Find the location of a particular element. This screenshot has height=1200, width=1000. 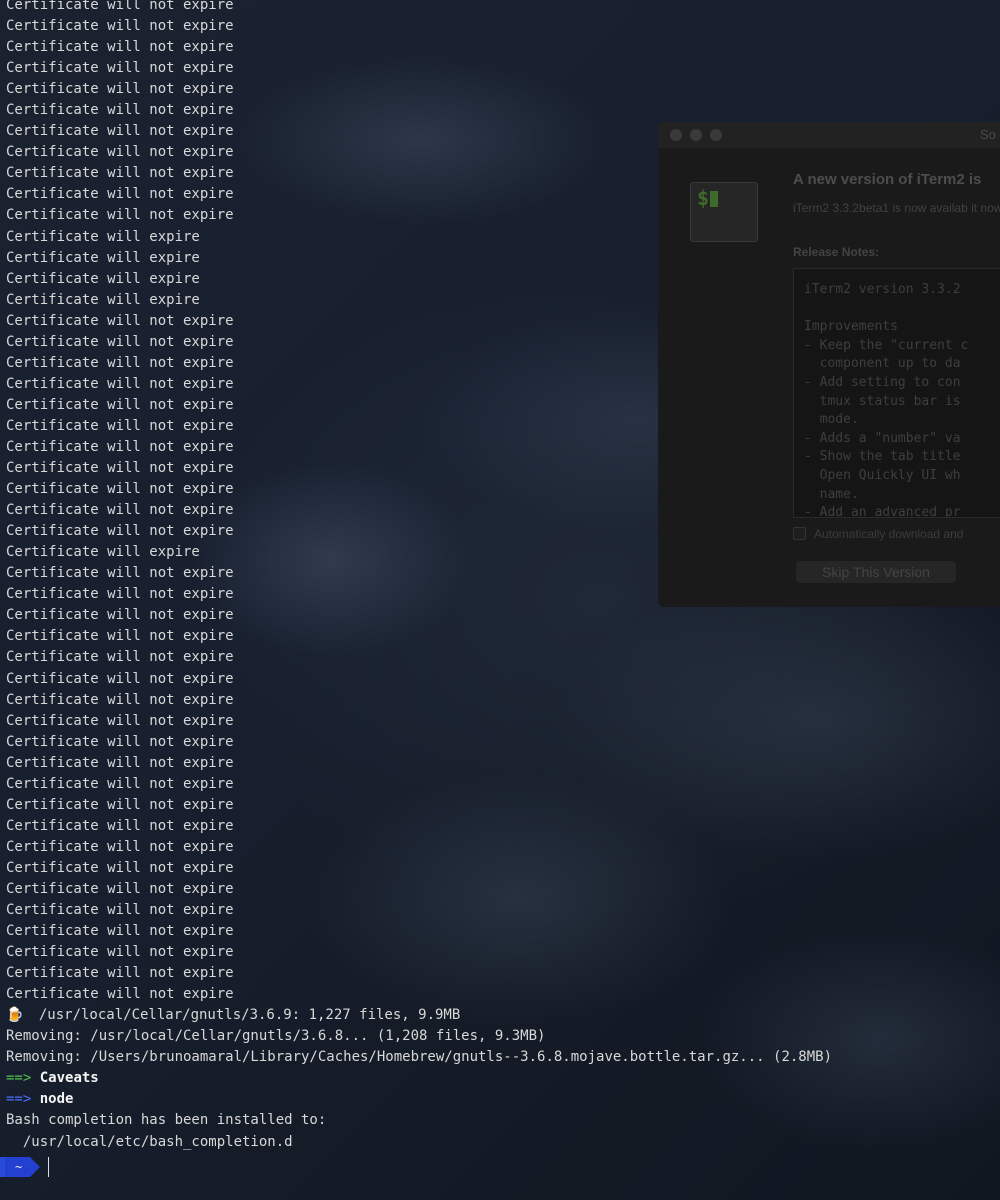

text-cursor is located at coordinates (49, 1167).